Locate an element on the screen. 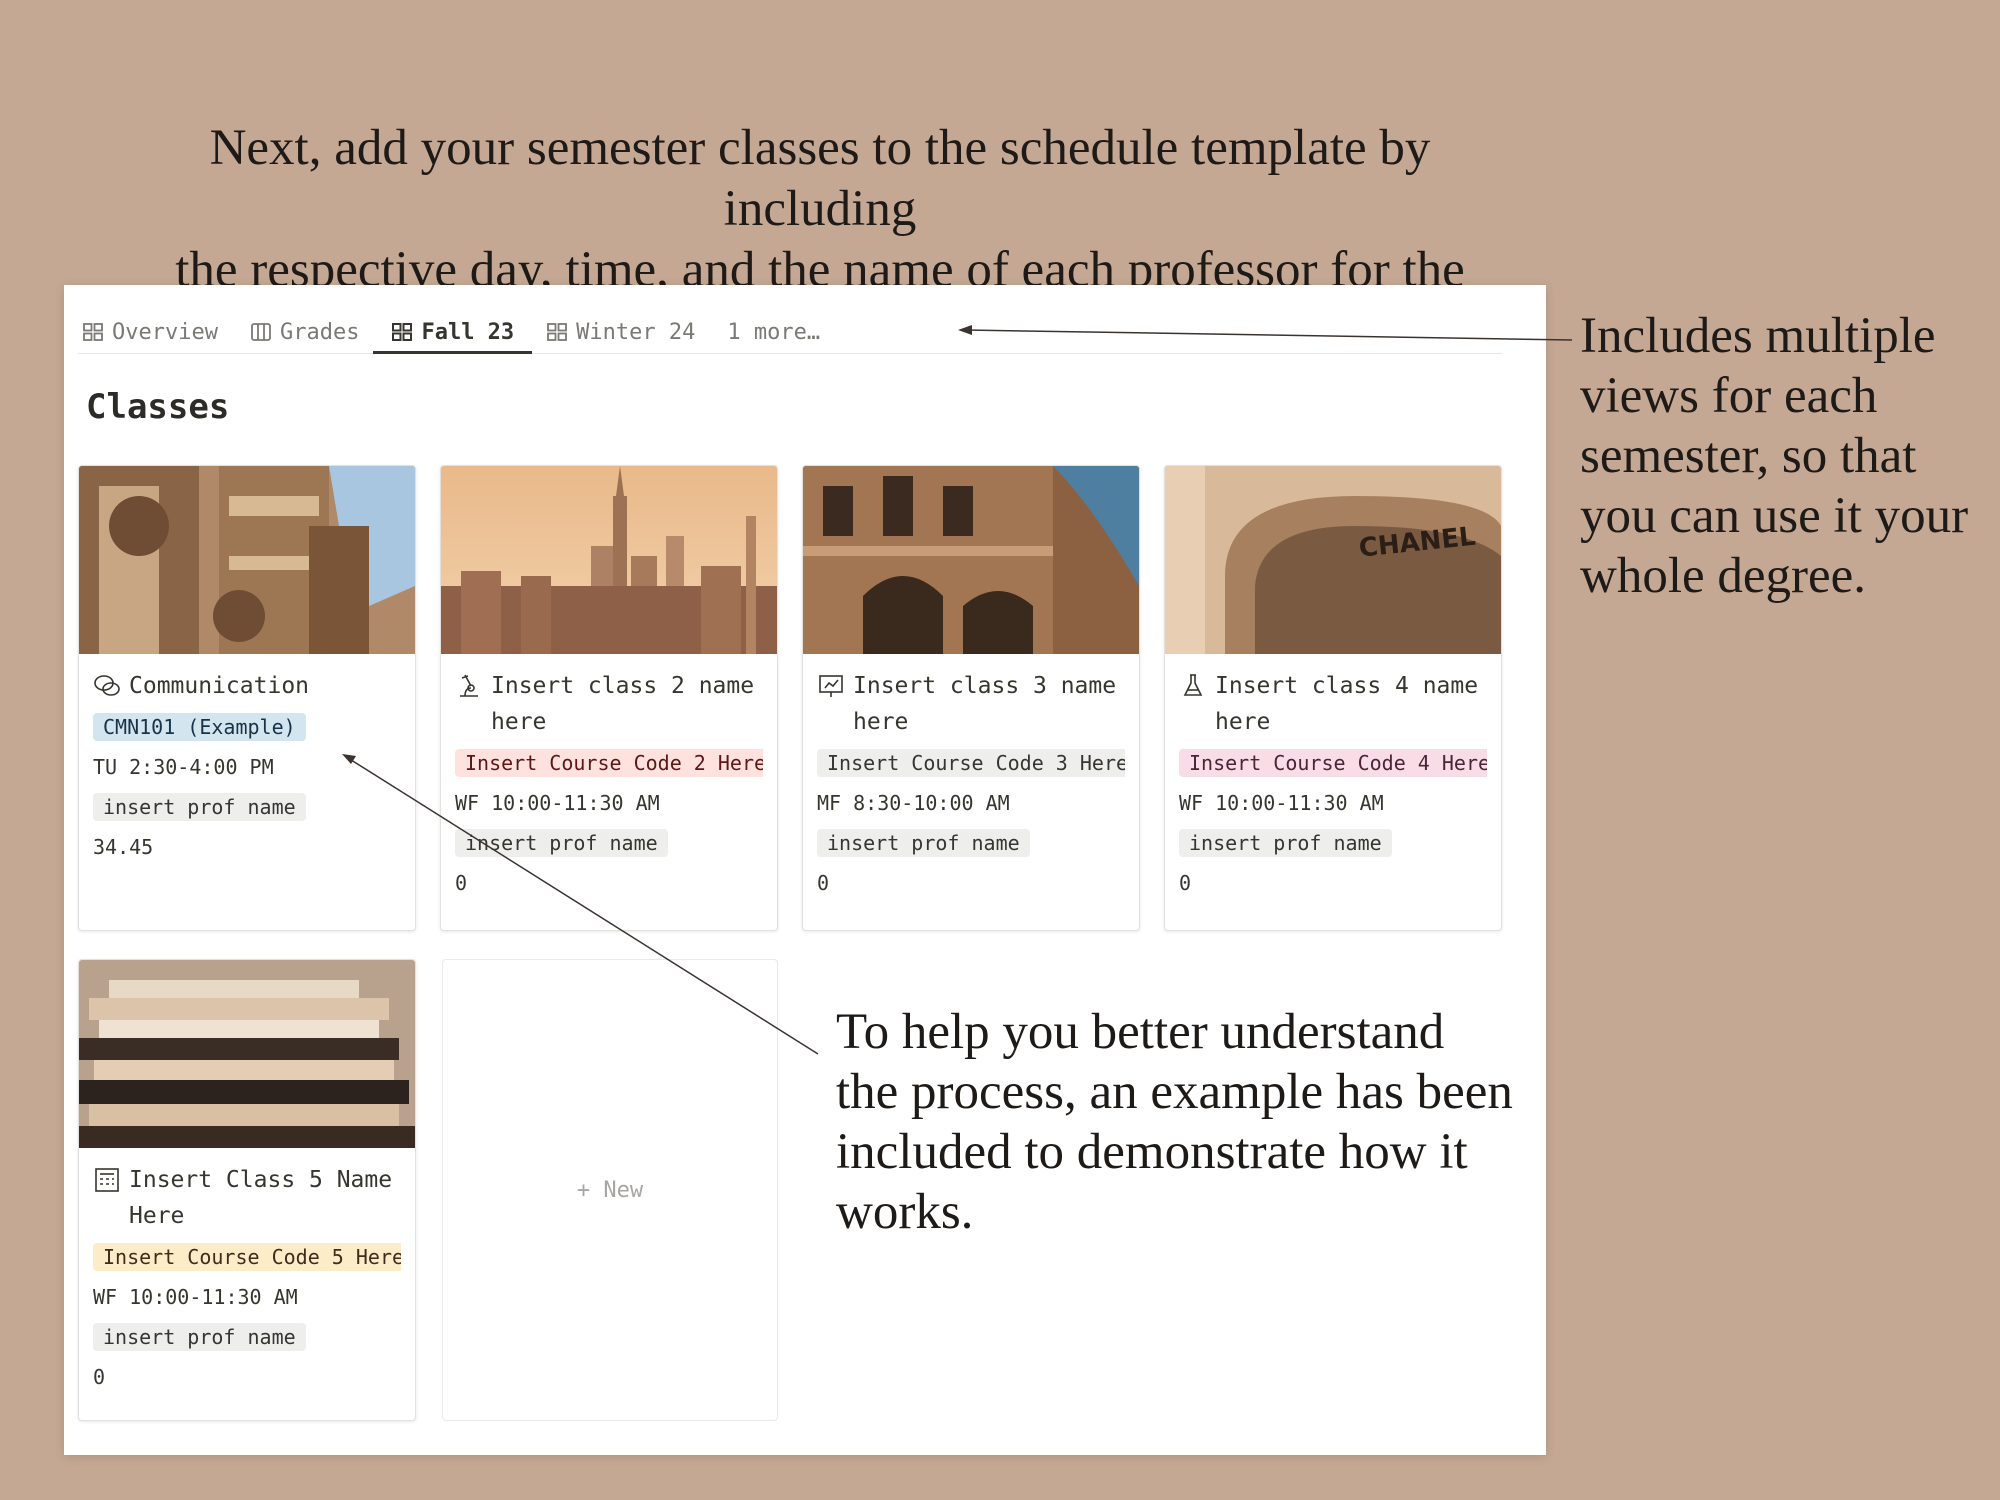 The image size is (2000, 1500). grade-value: 34.45 is located at coordinates (123, 847).